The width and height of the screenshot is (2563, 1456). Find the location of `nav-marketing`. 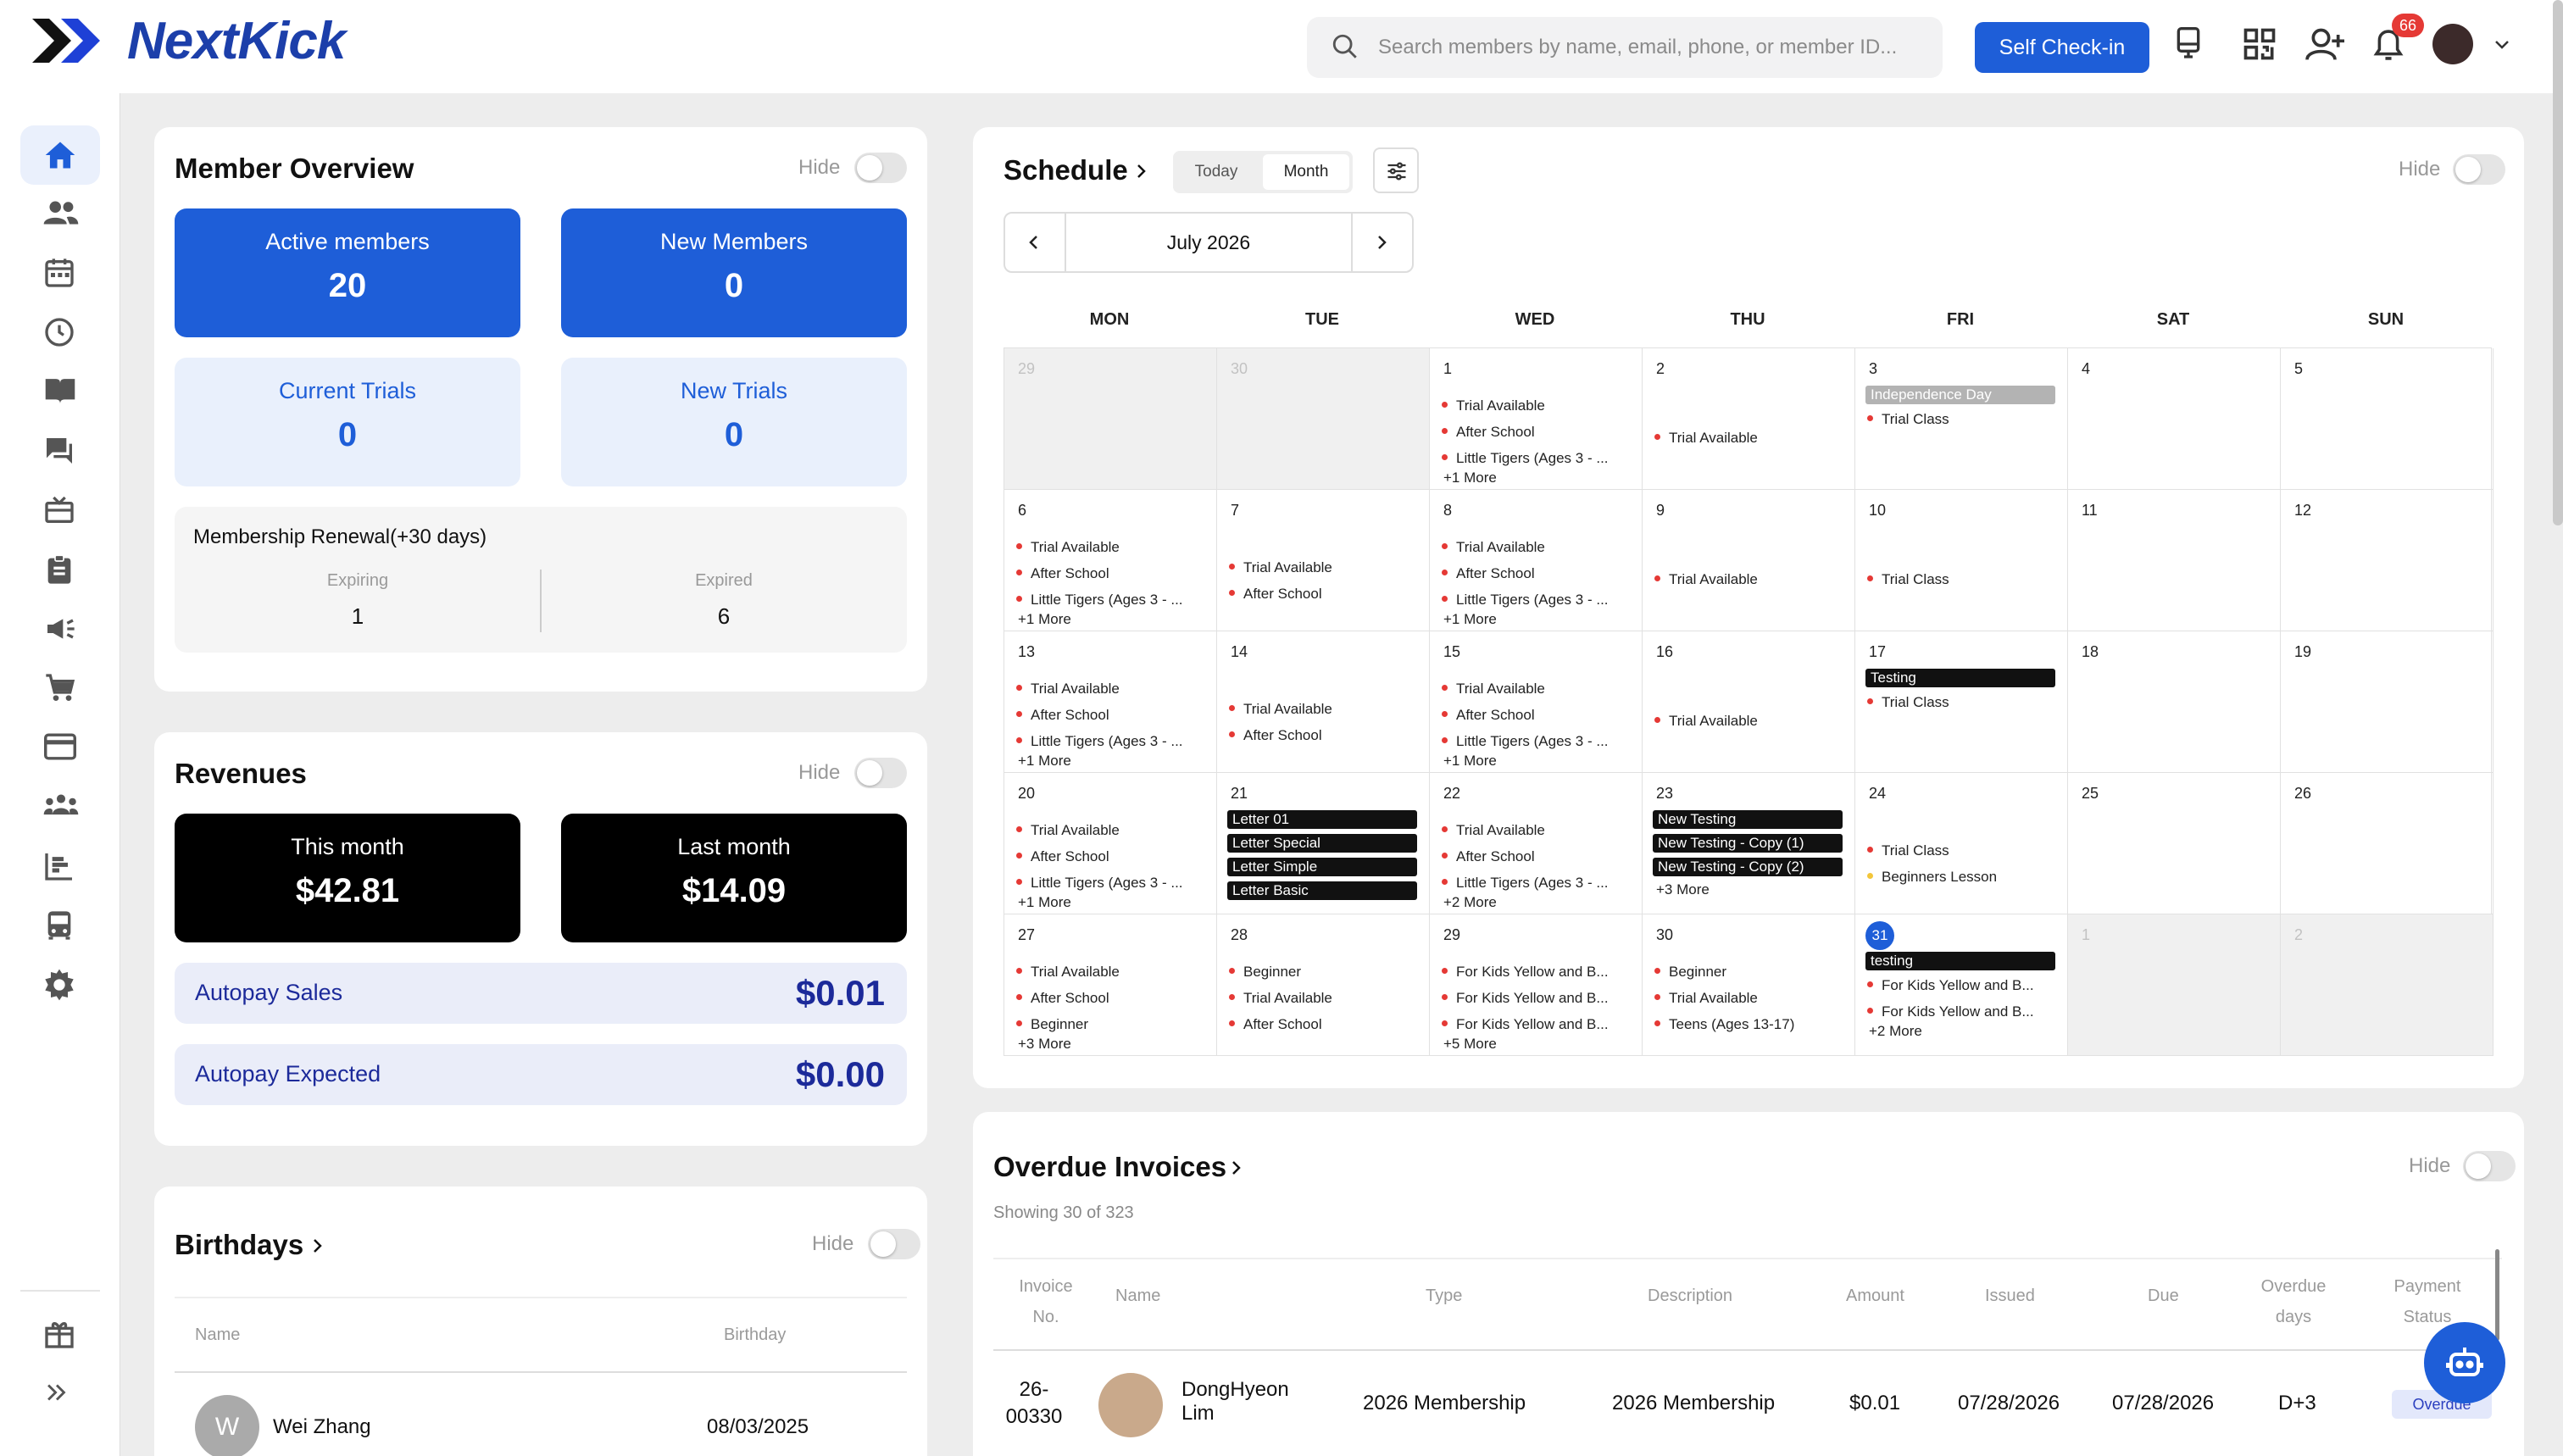

nav-marketing is located at coordinates (60, 628).